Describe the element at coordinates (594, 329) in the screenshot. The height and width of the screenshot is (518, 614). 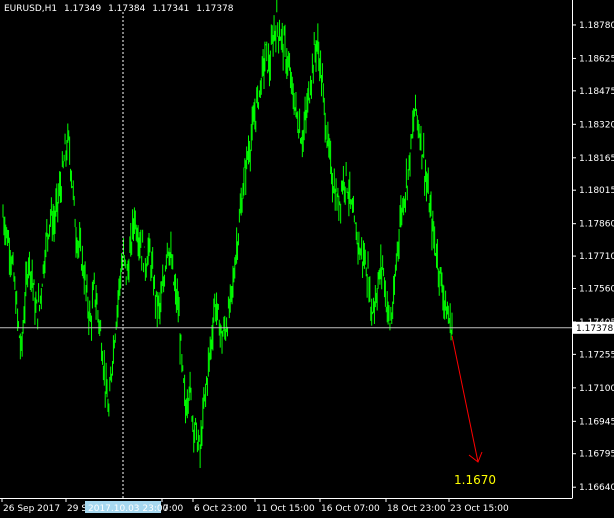
I see `current-price-label: 1.17378` at that location.